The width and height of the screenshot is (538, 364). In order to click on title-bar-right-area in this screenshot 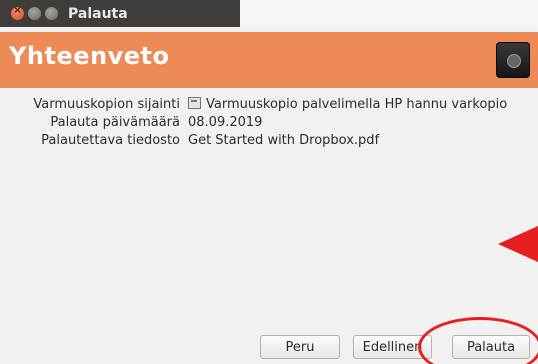, I will do `click(389, 13)`.